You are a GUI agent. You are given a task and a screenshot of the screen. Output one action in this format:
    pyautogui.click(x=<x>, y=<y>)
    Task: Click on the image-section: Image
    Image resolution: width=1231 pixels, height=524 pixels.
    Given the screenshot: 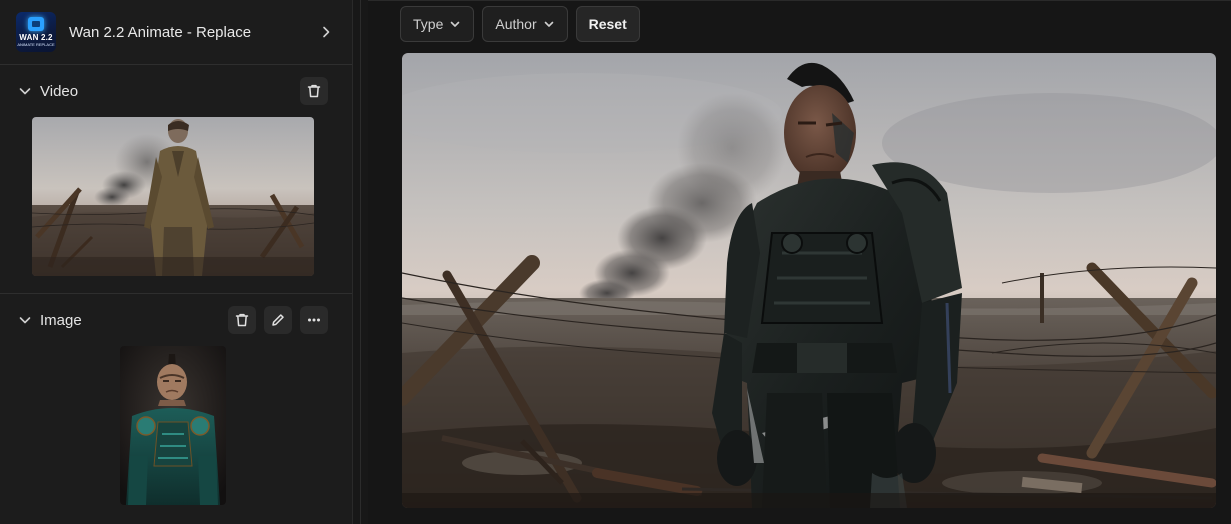 What is the action you would take?
    pyautogui.click(x=176, y=408)
    